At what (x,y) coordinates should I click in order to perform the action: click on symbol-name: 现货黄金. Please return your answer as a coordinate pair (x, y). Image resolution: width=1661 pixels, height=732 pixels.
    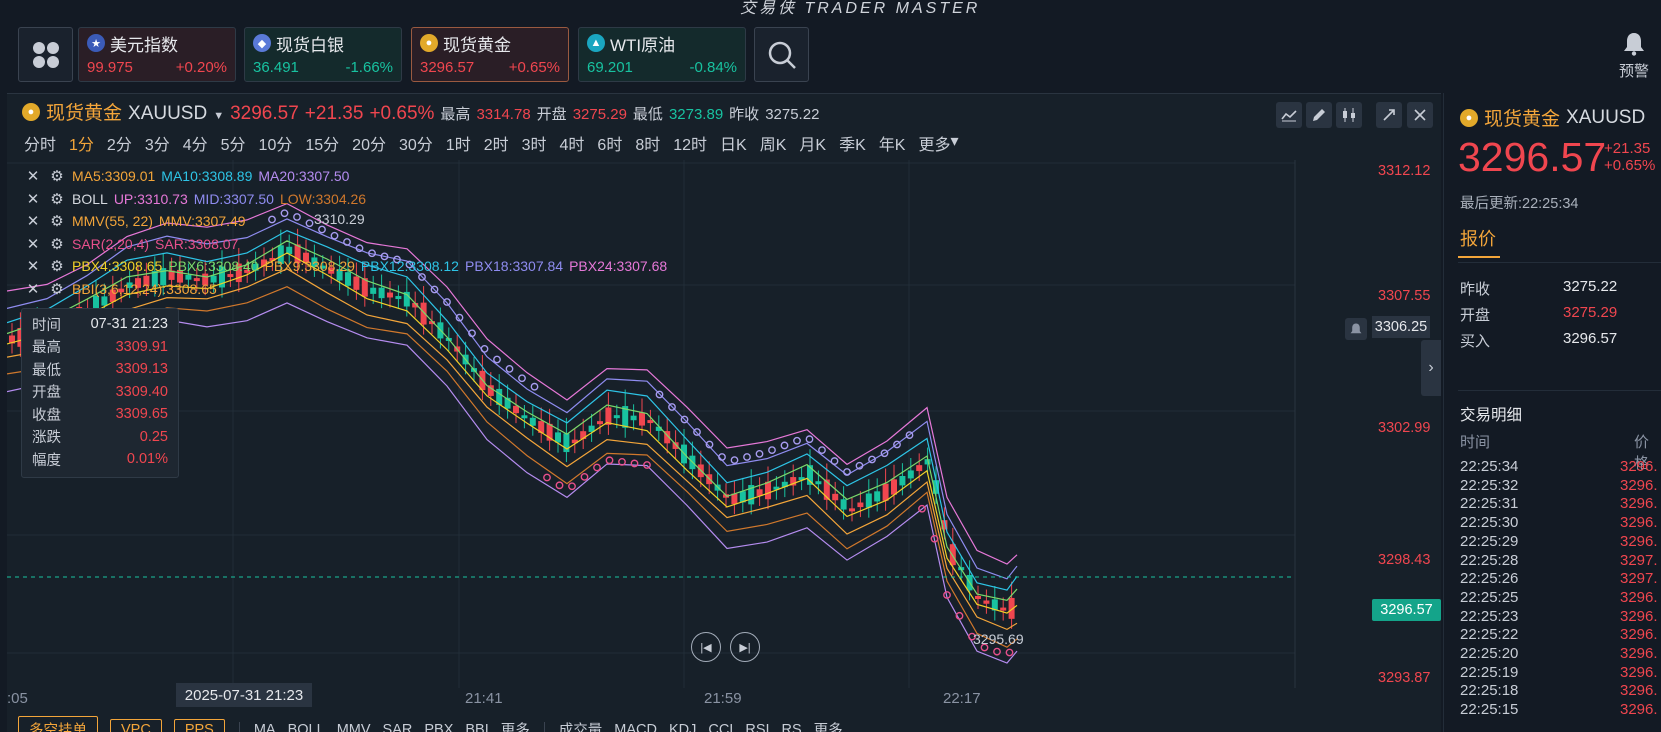
    Looking at the image, I should click on (84, 111).